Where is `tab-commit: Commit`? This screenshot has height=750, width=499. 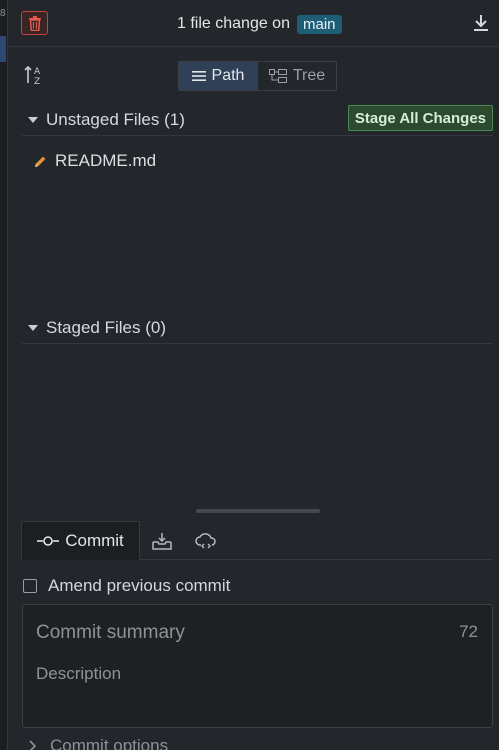
tab-commit: Commit is located at coordinates (80, 540).